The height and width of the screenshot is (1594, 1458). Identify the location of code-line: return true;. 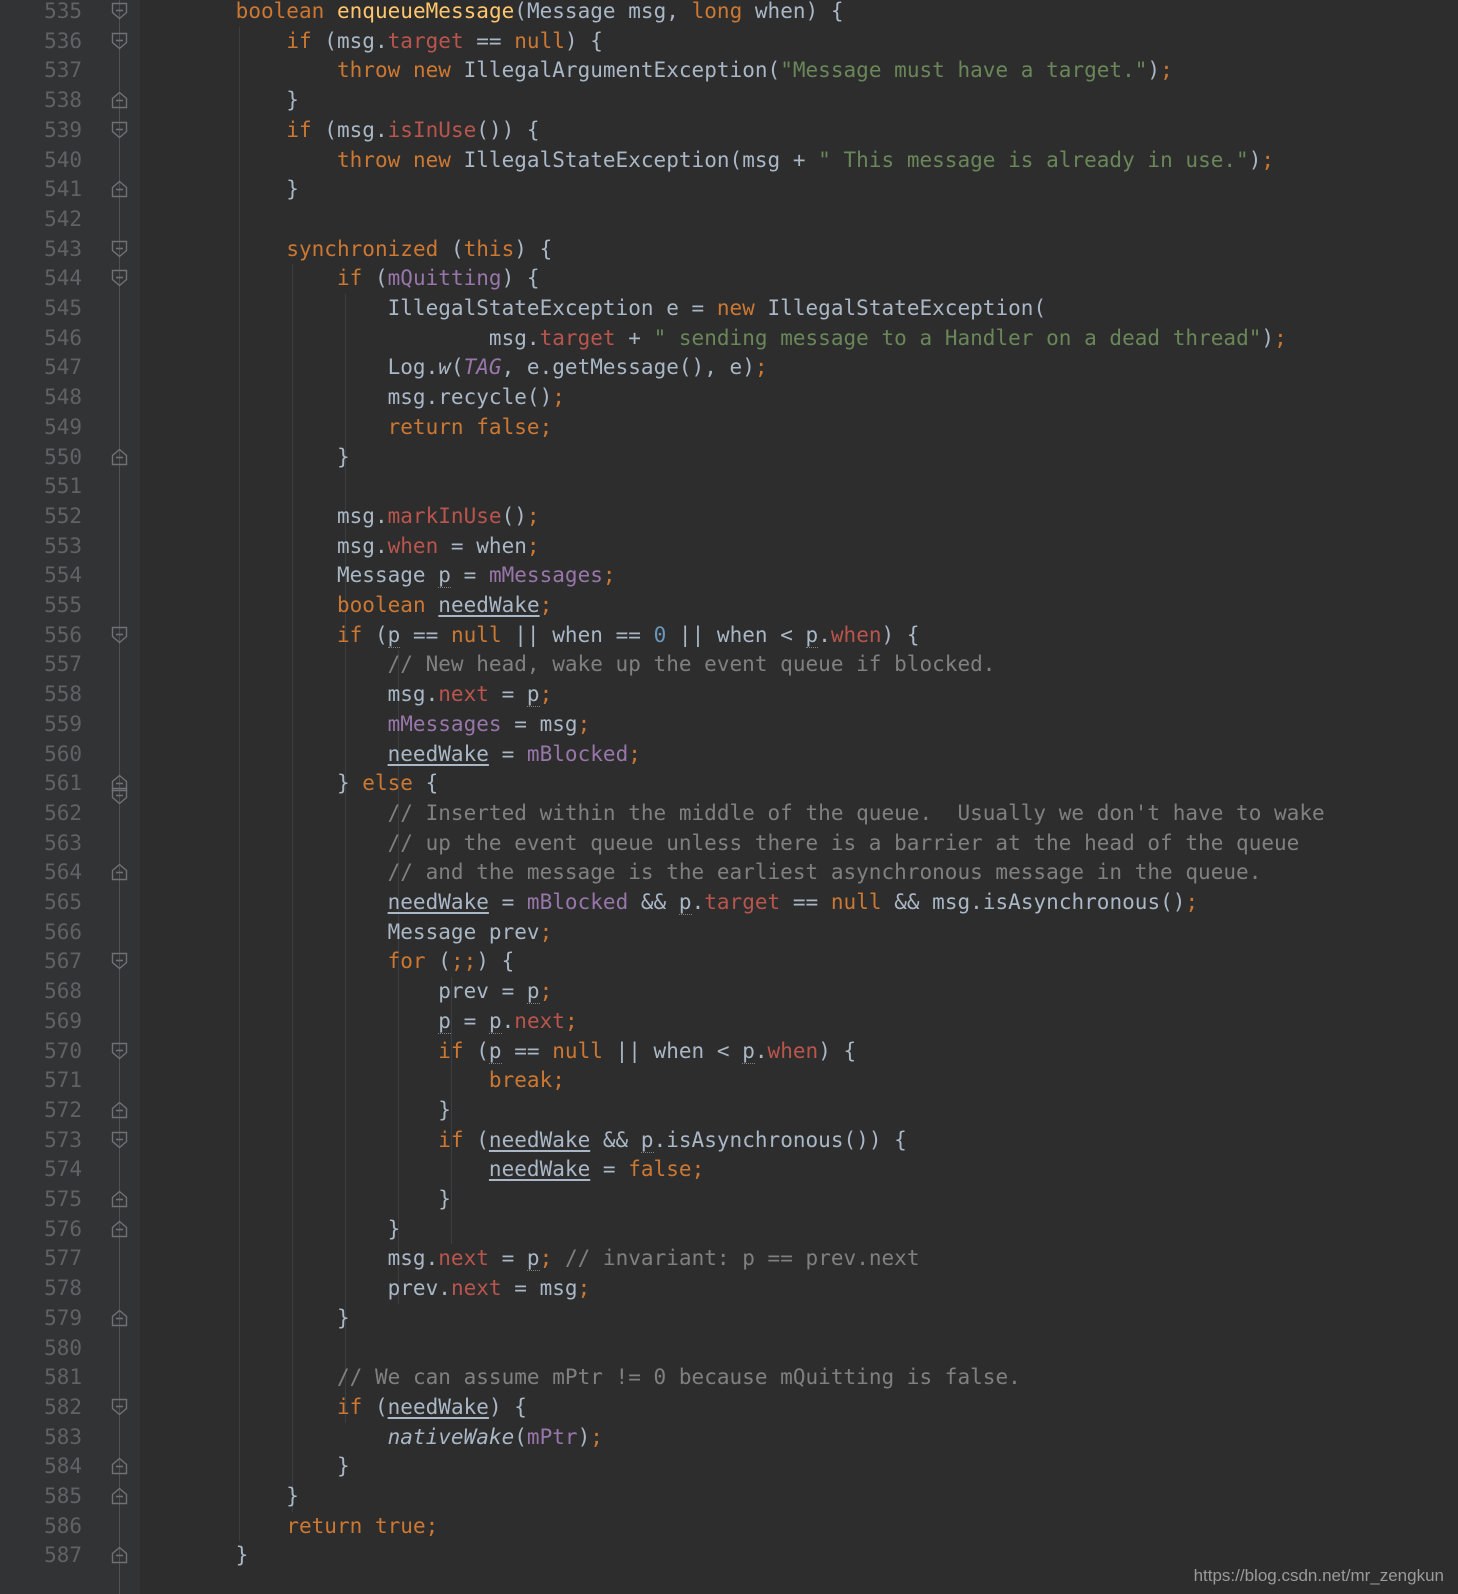
(311, 1527).